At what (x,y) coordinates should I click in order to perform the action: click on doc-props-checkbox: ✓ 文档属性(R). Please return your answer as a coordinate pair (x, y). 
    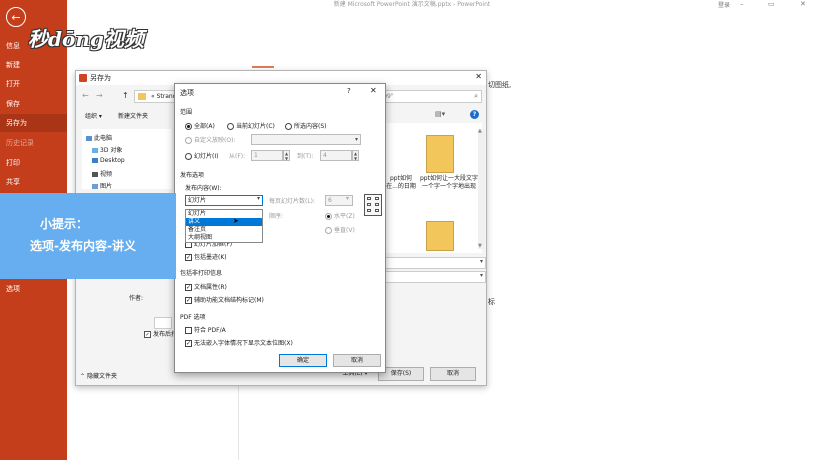
    Looking at the image, I should click on (206, 286).